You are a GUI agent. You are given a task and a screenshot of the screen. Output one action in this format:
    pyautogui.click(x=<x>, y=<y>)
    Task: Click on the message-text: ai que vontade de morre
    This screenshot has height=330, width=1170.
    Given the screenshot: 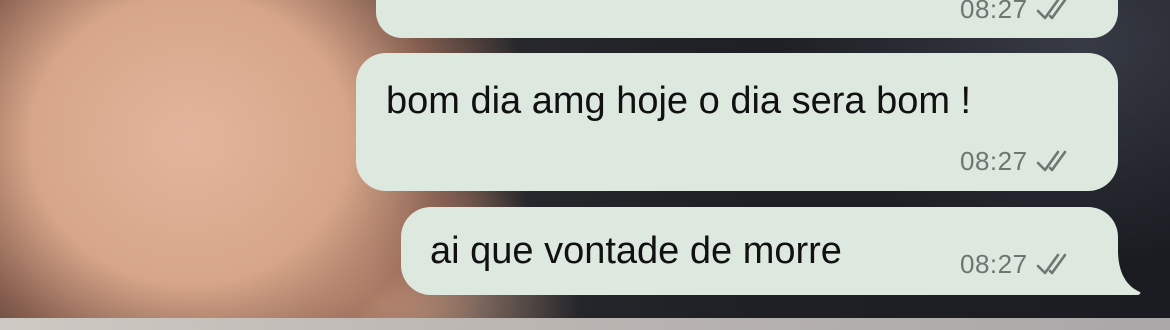 What is the action you would take?
    pyautogui.click(x=636, y=251)
    